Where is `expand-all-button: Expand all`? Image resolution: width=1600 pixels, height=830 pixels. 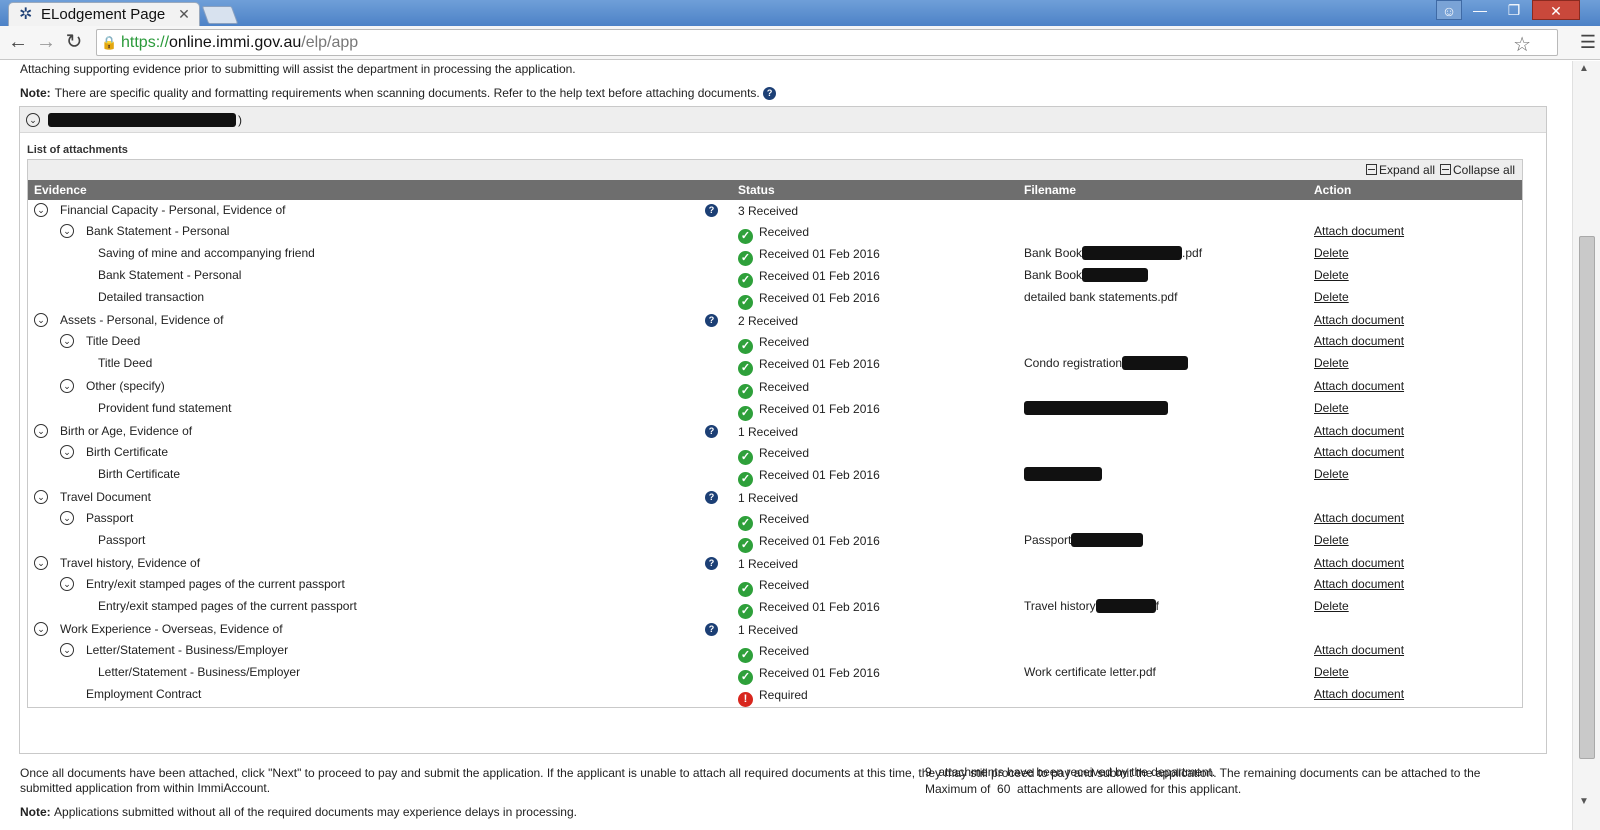 expand-all-button: Expand all is located at coordinates (1400, 170).